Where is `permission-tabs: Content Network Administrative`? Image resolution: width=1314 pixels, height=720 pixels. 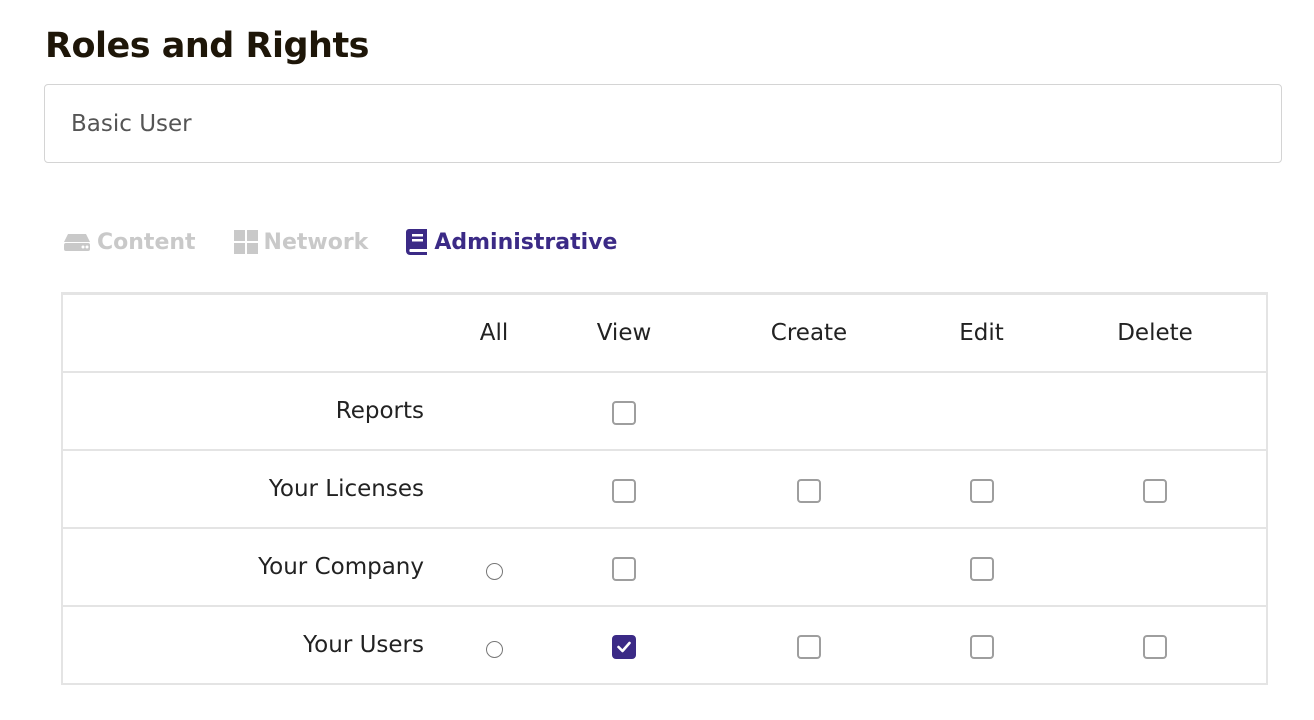 permission-tabs: Content Network Administrative is located at coordinates (359, 242).